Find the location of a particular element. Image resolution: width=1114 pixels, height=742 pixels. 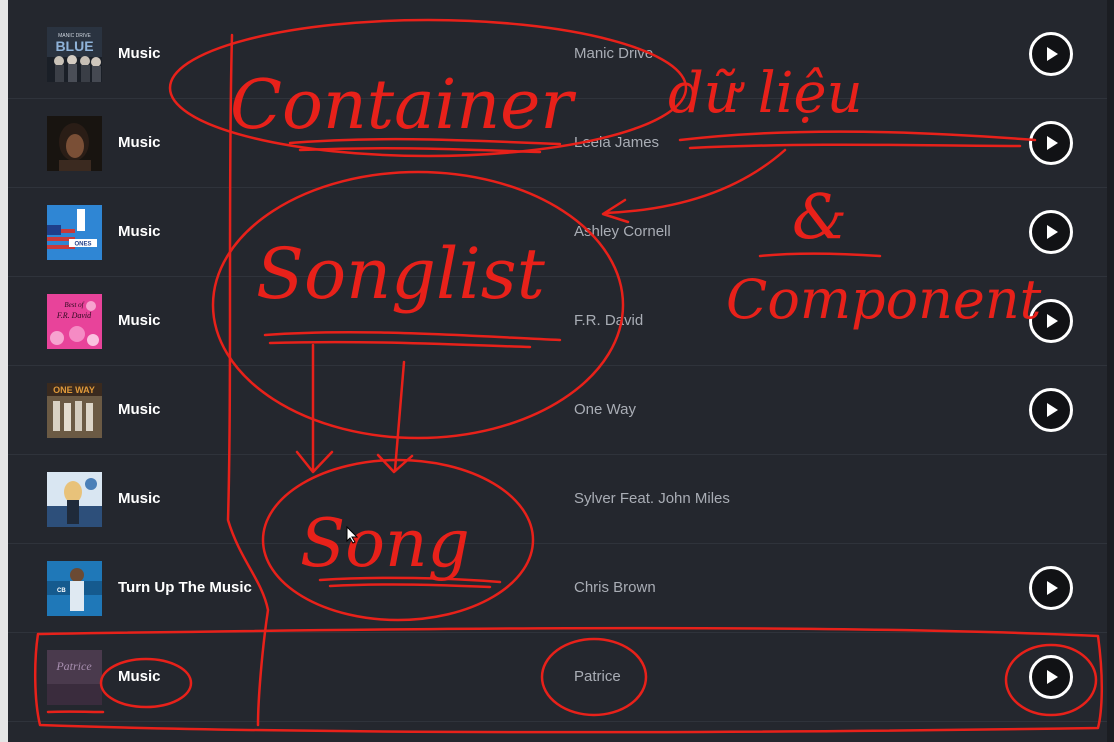

svg-text: ONE WAY is located at coordinates (74, 390).